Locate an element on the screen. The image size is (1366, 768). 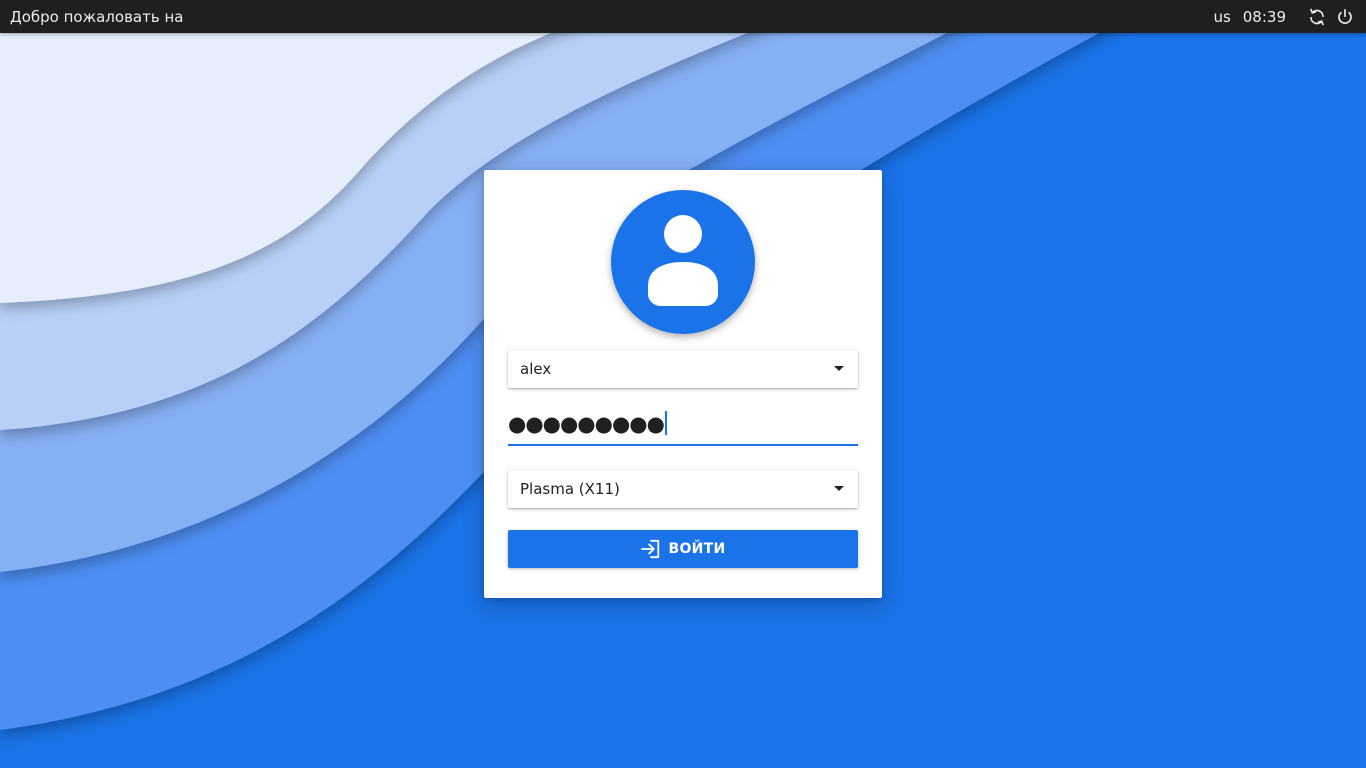
login-button-label: ВОЙТИ is located at coordinates (697, 549).